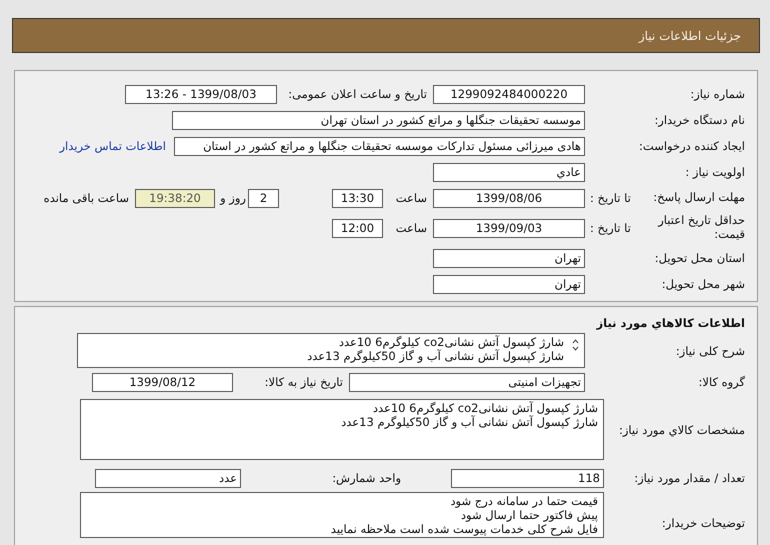  I want to click on field-label: توضیحات خریدار:, so click(702, 523).